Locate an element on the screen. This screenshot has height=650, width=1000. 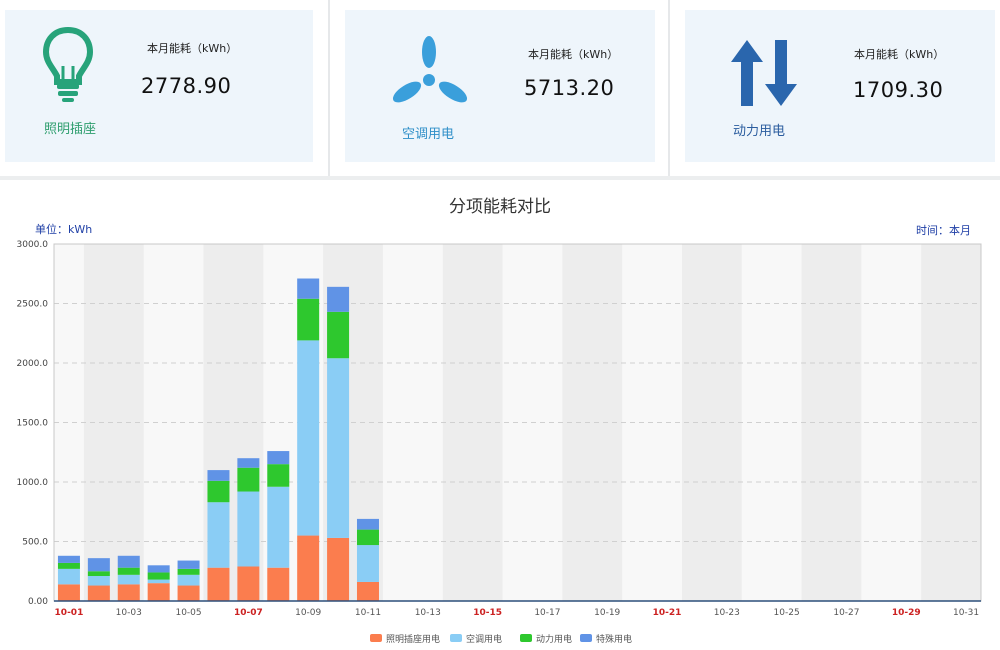
legend-label: 动力用电 is located at coordinates (554, 639).